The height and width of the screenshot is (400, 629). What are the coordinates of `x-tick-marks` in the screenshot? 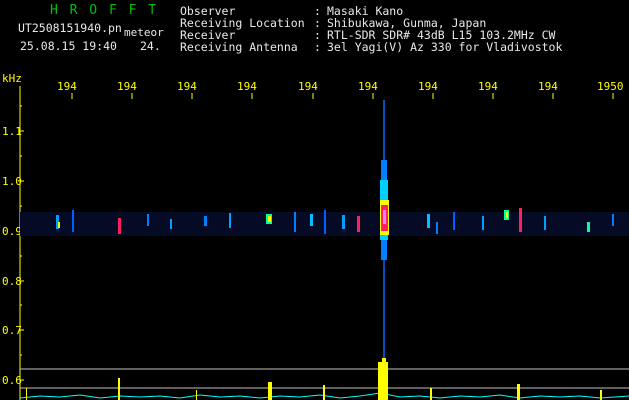 It's located at (342, 96).